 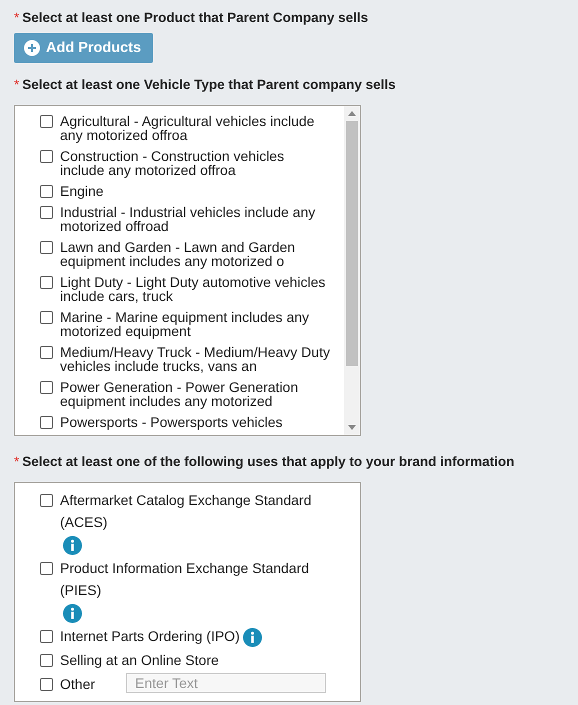 What do you see at coordinates (195, 128) in the screenshot?
I see `checkbox-label: Agricultural - Agricultural vehicles include any motorized offroa` at bounding box center [195, 128].